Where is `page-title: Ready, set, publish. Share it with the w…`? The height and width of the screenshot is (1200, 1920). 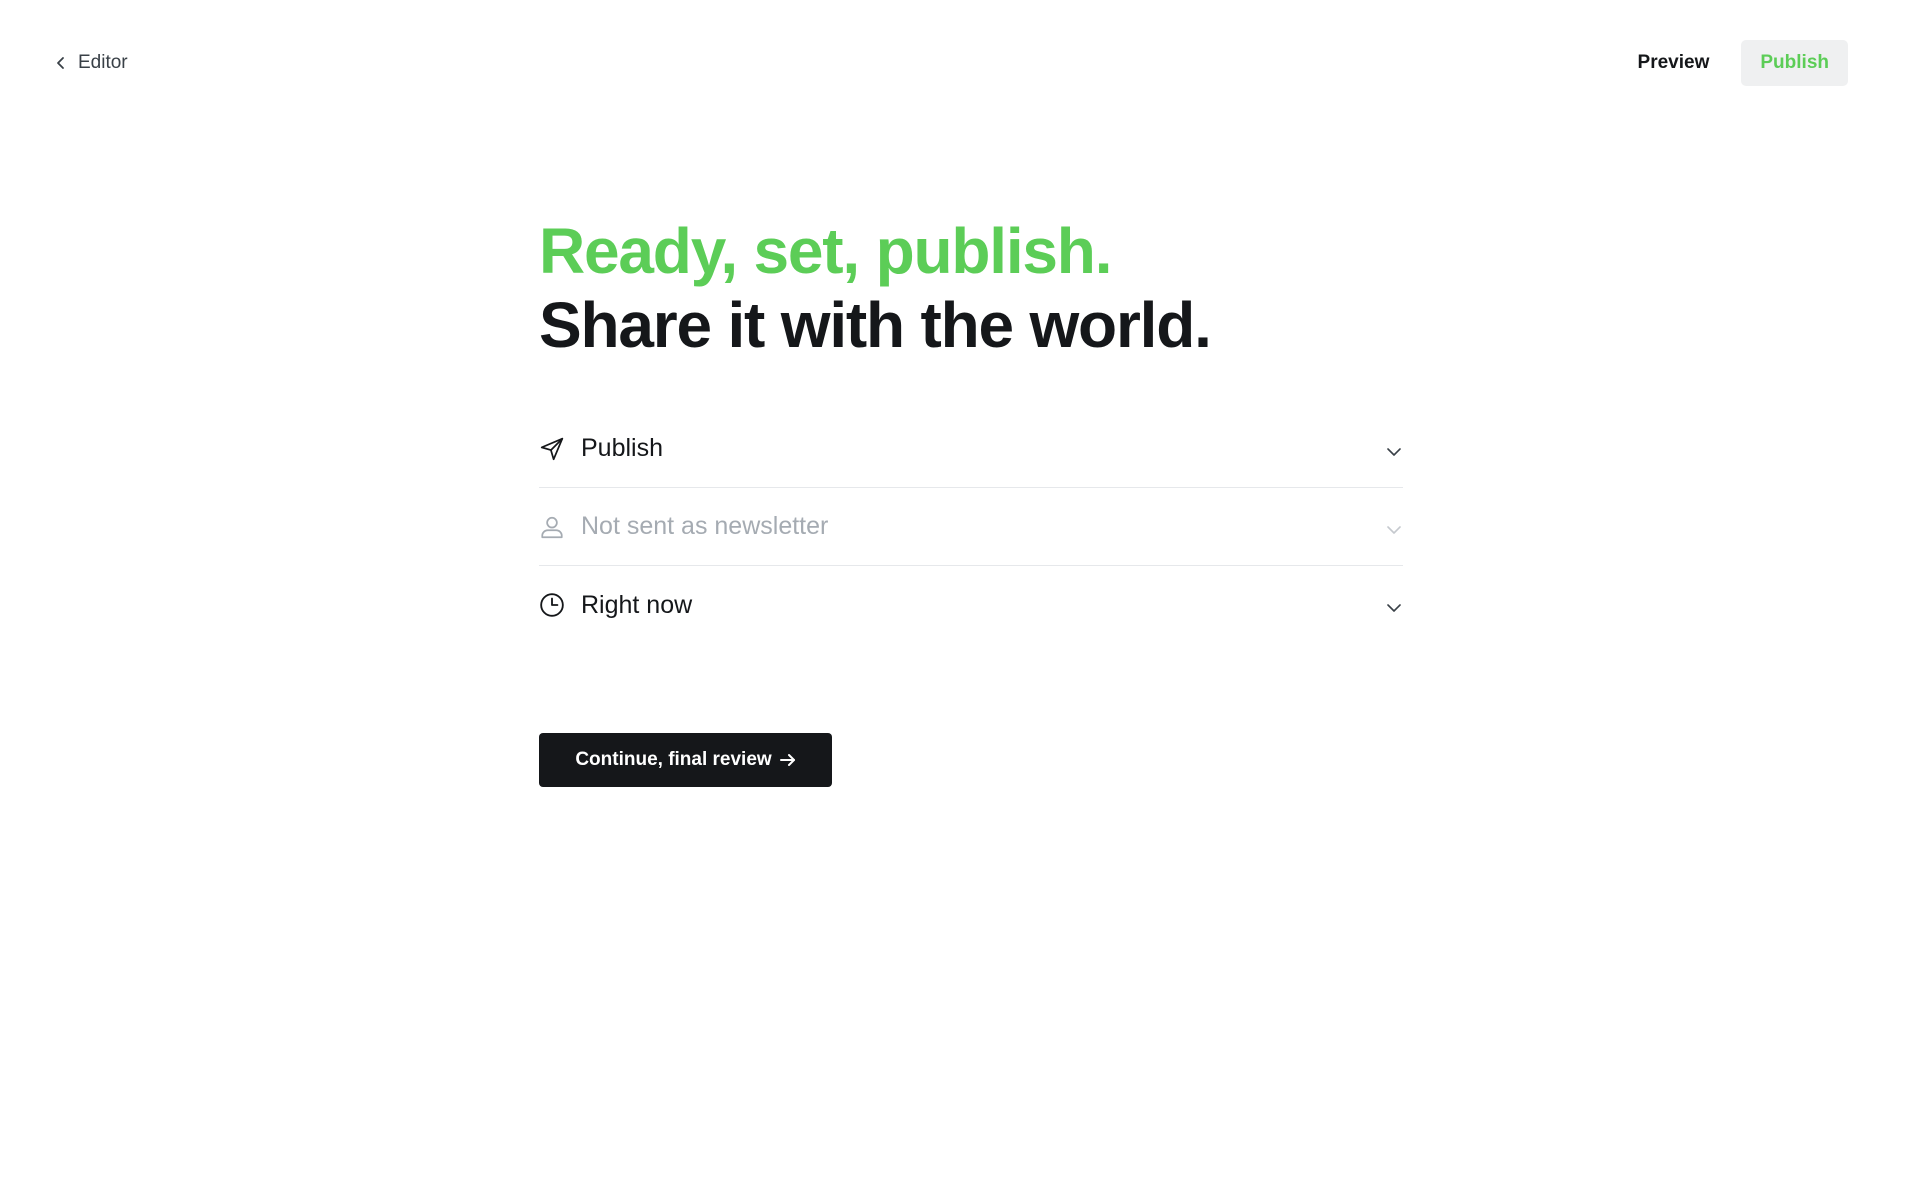 page-title: Ready, set, publish. Share it with the w… is located at coordinates (971, 288).